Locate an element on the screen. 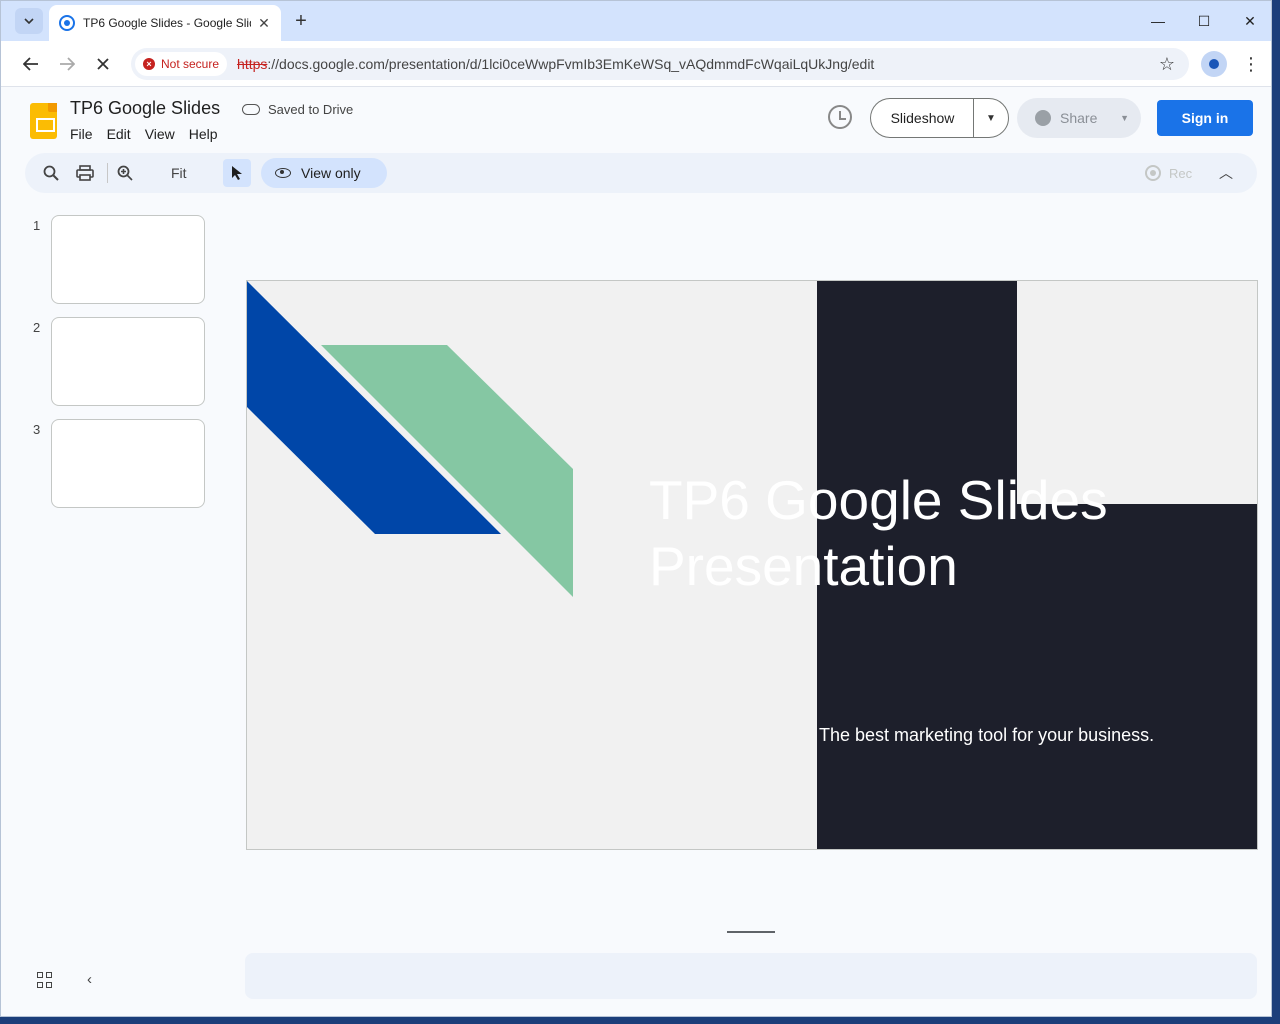 The image size is (1280, 1024). back-button is located at coordinates (31, 64).